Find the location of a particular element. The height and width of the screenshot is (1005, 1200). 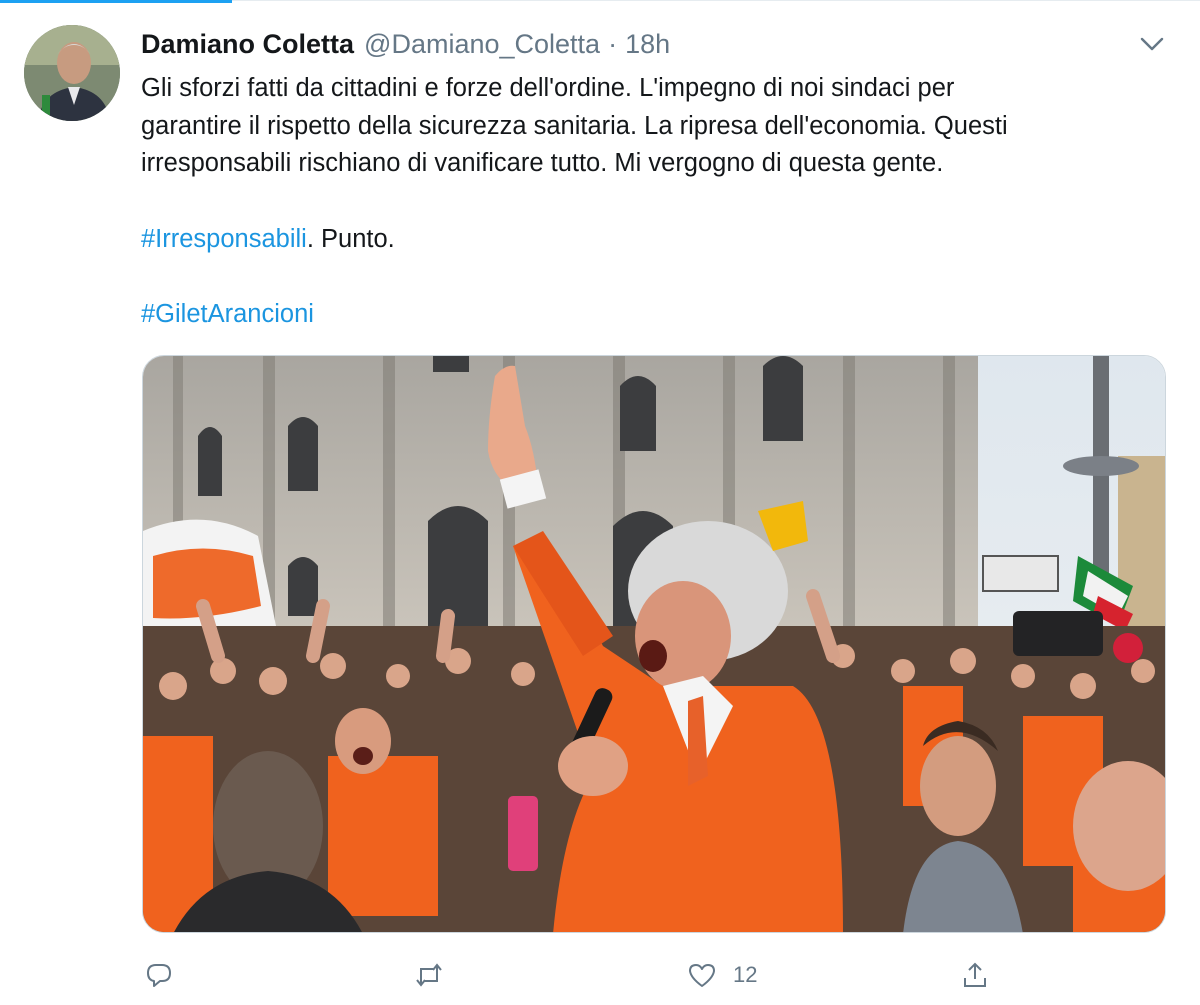

reply-icon is located at coordinates (159, 975).